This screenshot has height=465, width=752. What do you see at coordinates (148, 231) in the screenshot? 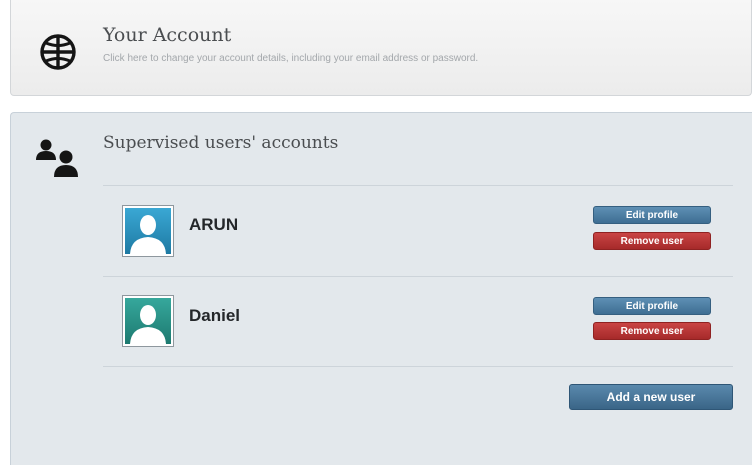
I see `avatar-arun` at bounding box center [148, 231].